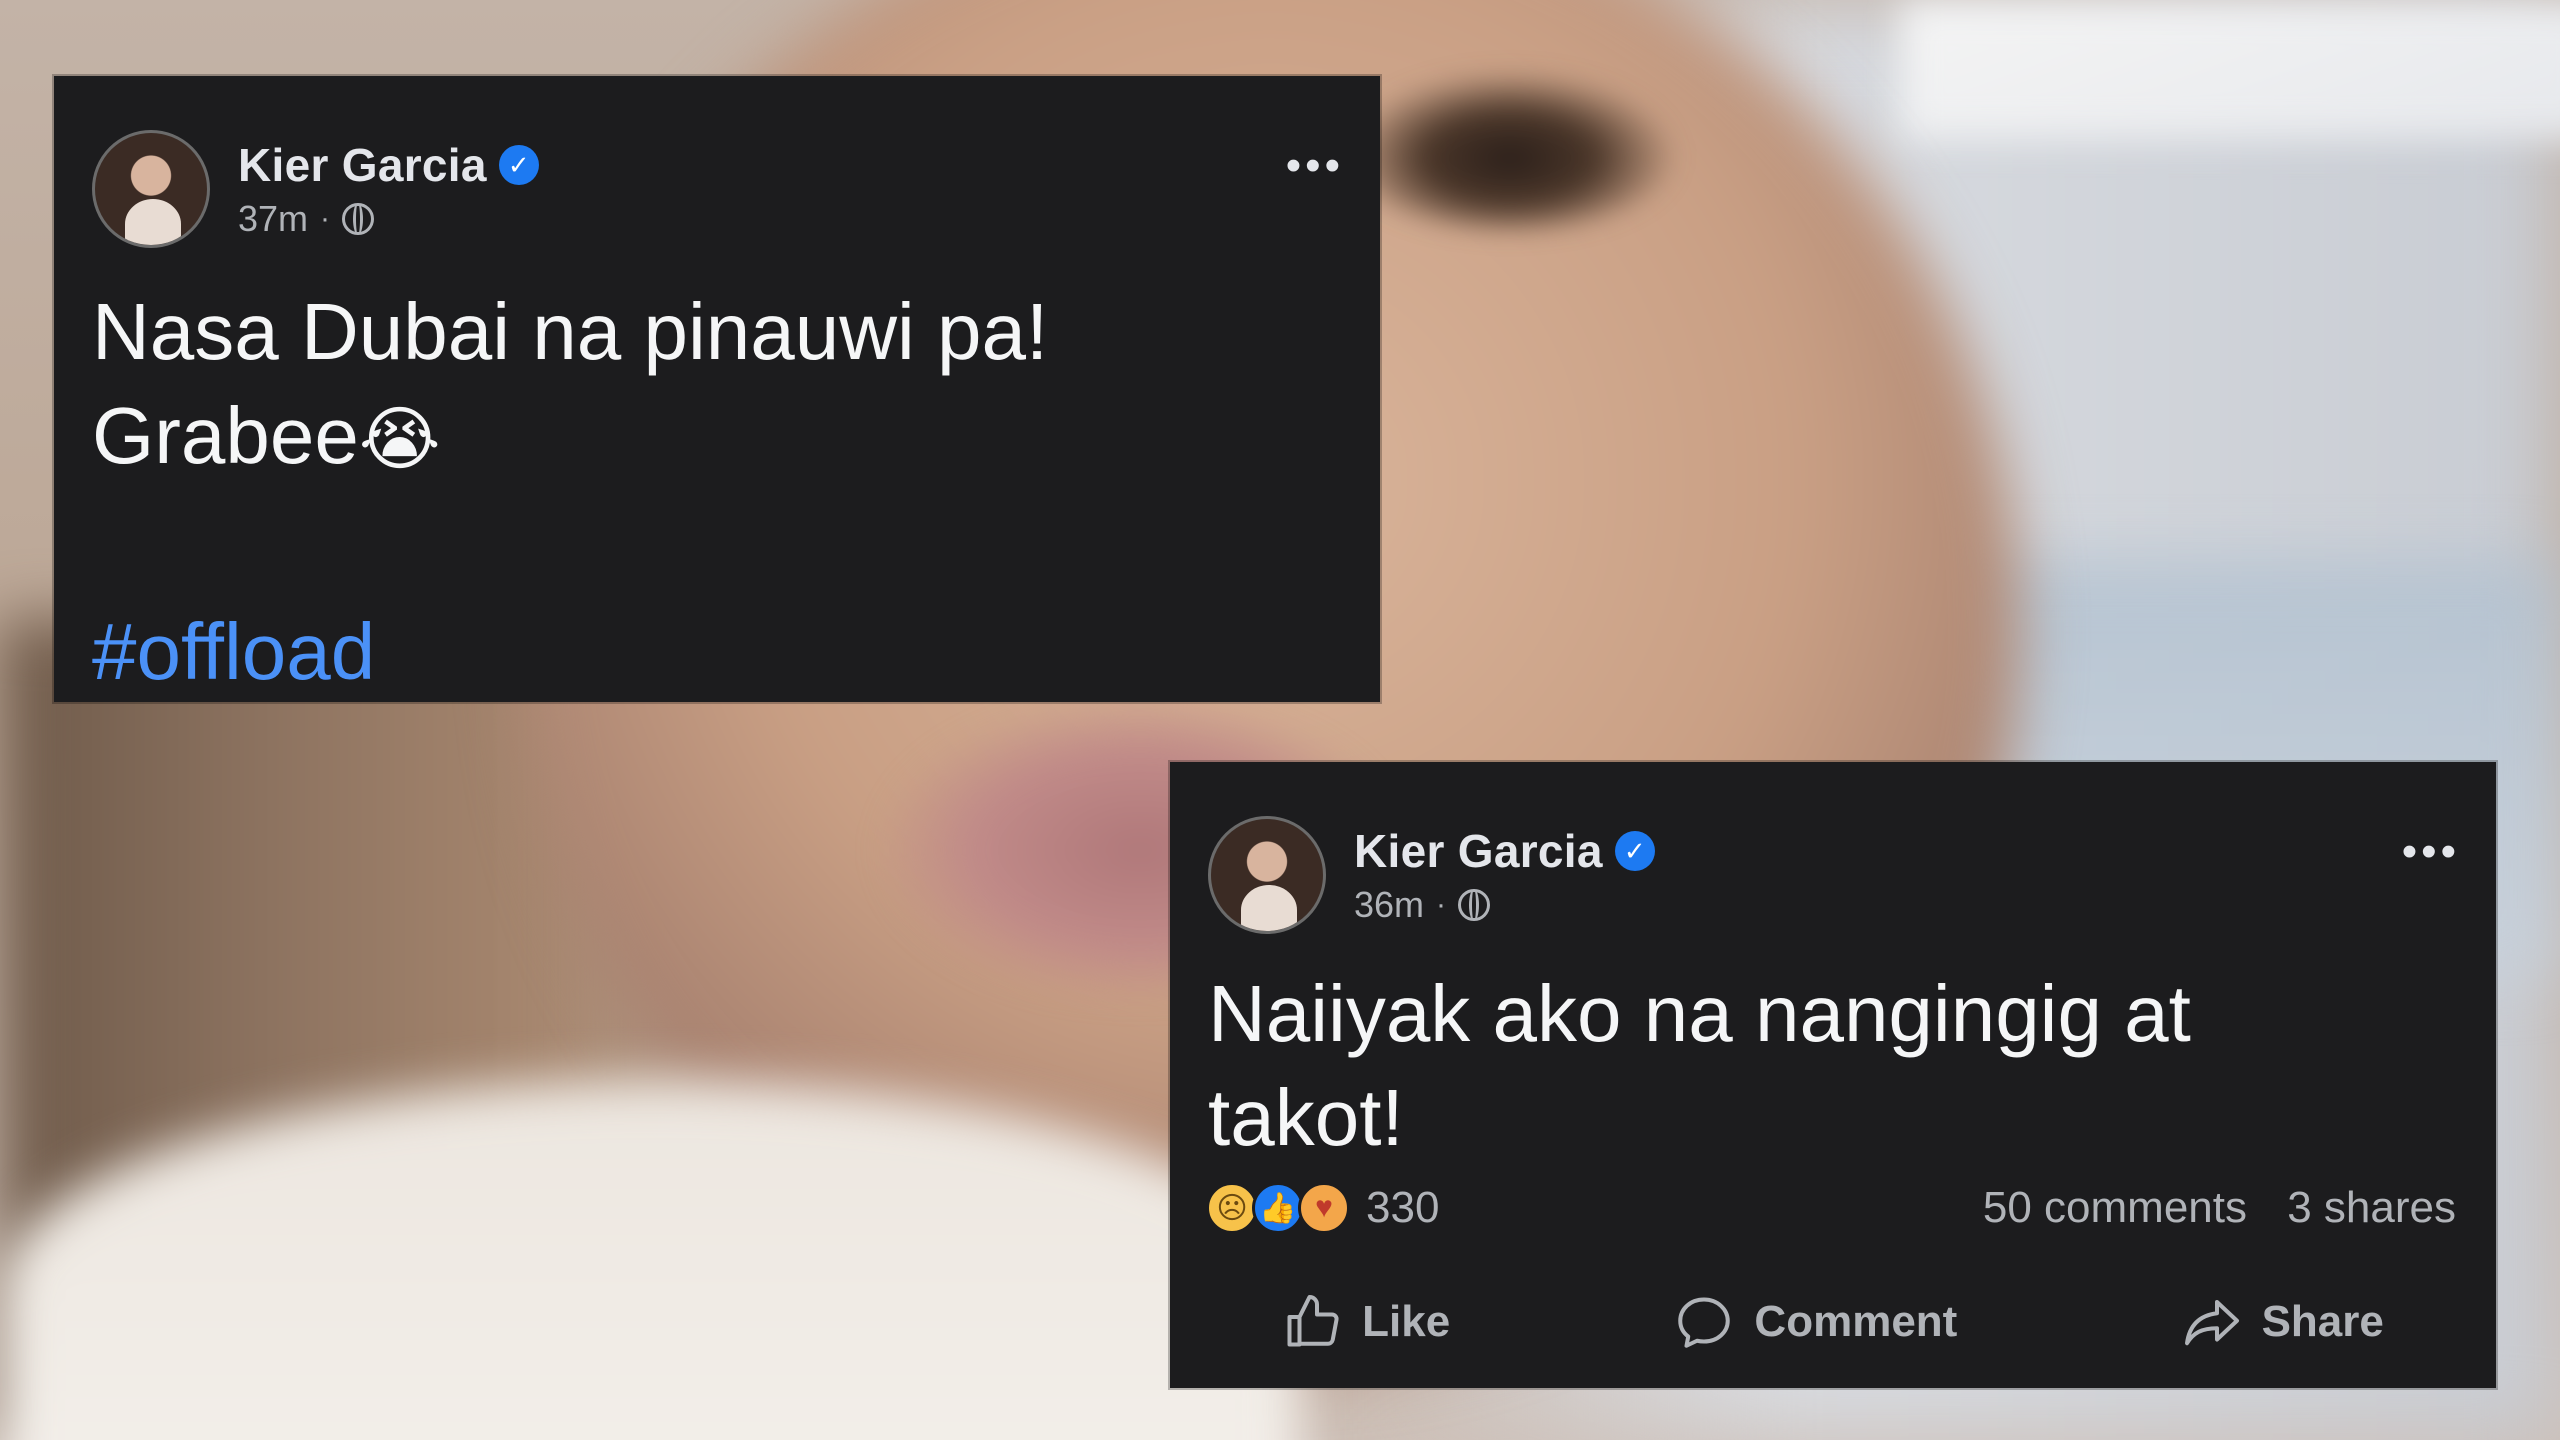 The height and width of the screenshot is (1440, 2560). I want to click on crying-face-icon: 😭, so click(399, 439).